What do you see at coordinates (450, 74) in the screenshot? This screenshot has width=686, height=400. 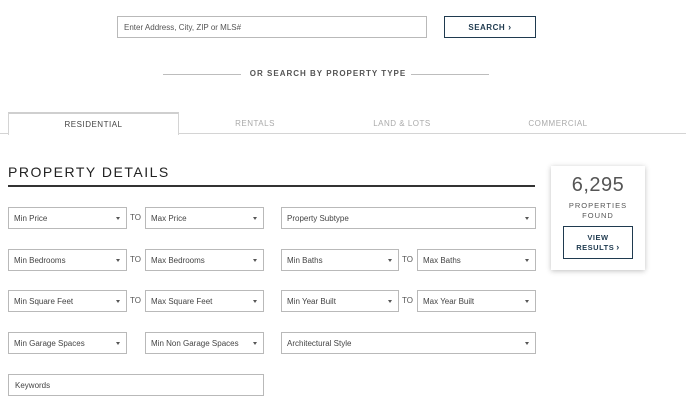 I see `divider-line-right` at bounding box center [450, 74].